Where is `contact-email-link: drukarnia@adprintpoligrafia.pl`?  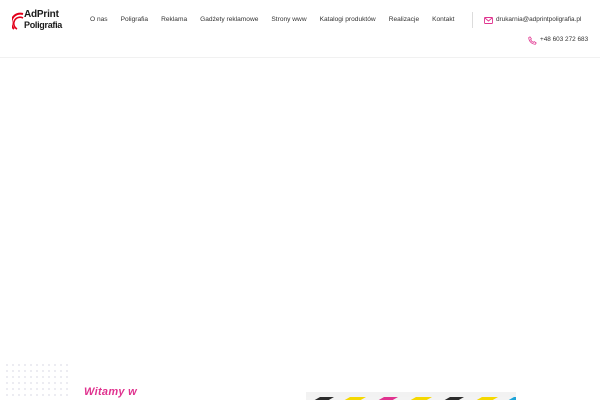
contact-email-link: drukarnia@adprintpoligrafia.pl is located at coordinates (532, 20).